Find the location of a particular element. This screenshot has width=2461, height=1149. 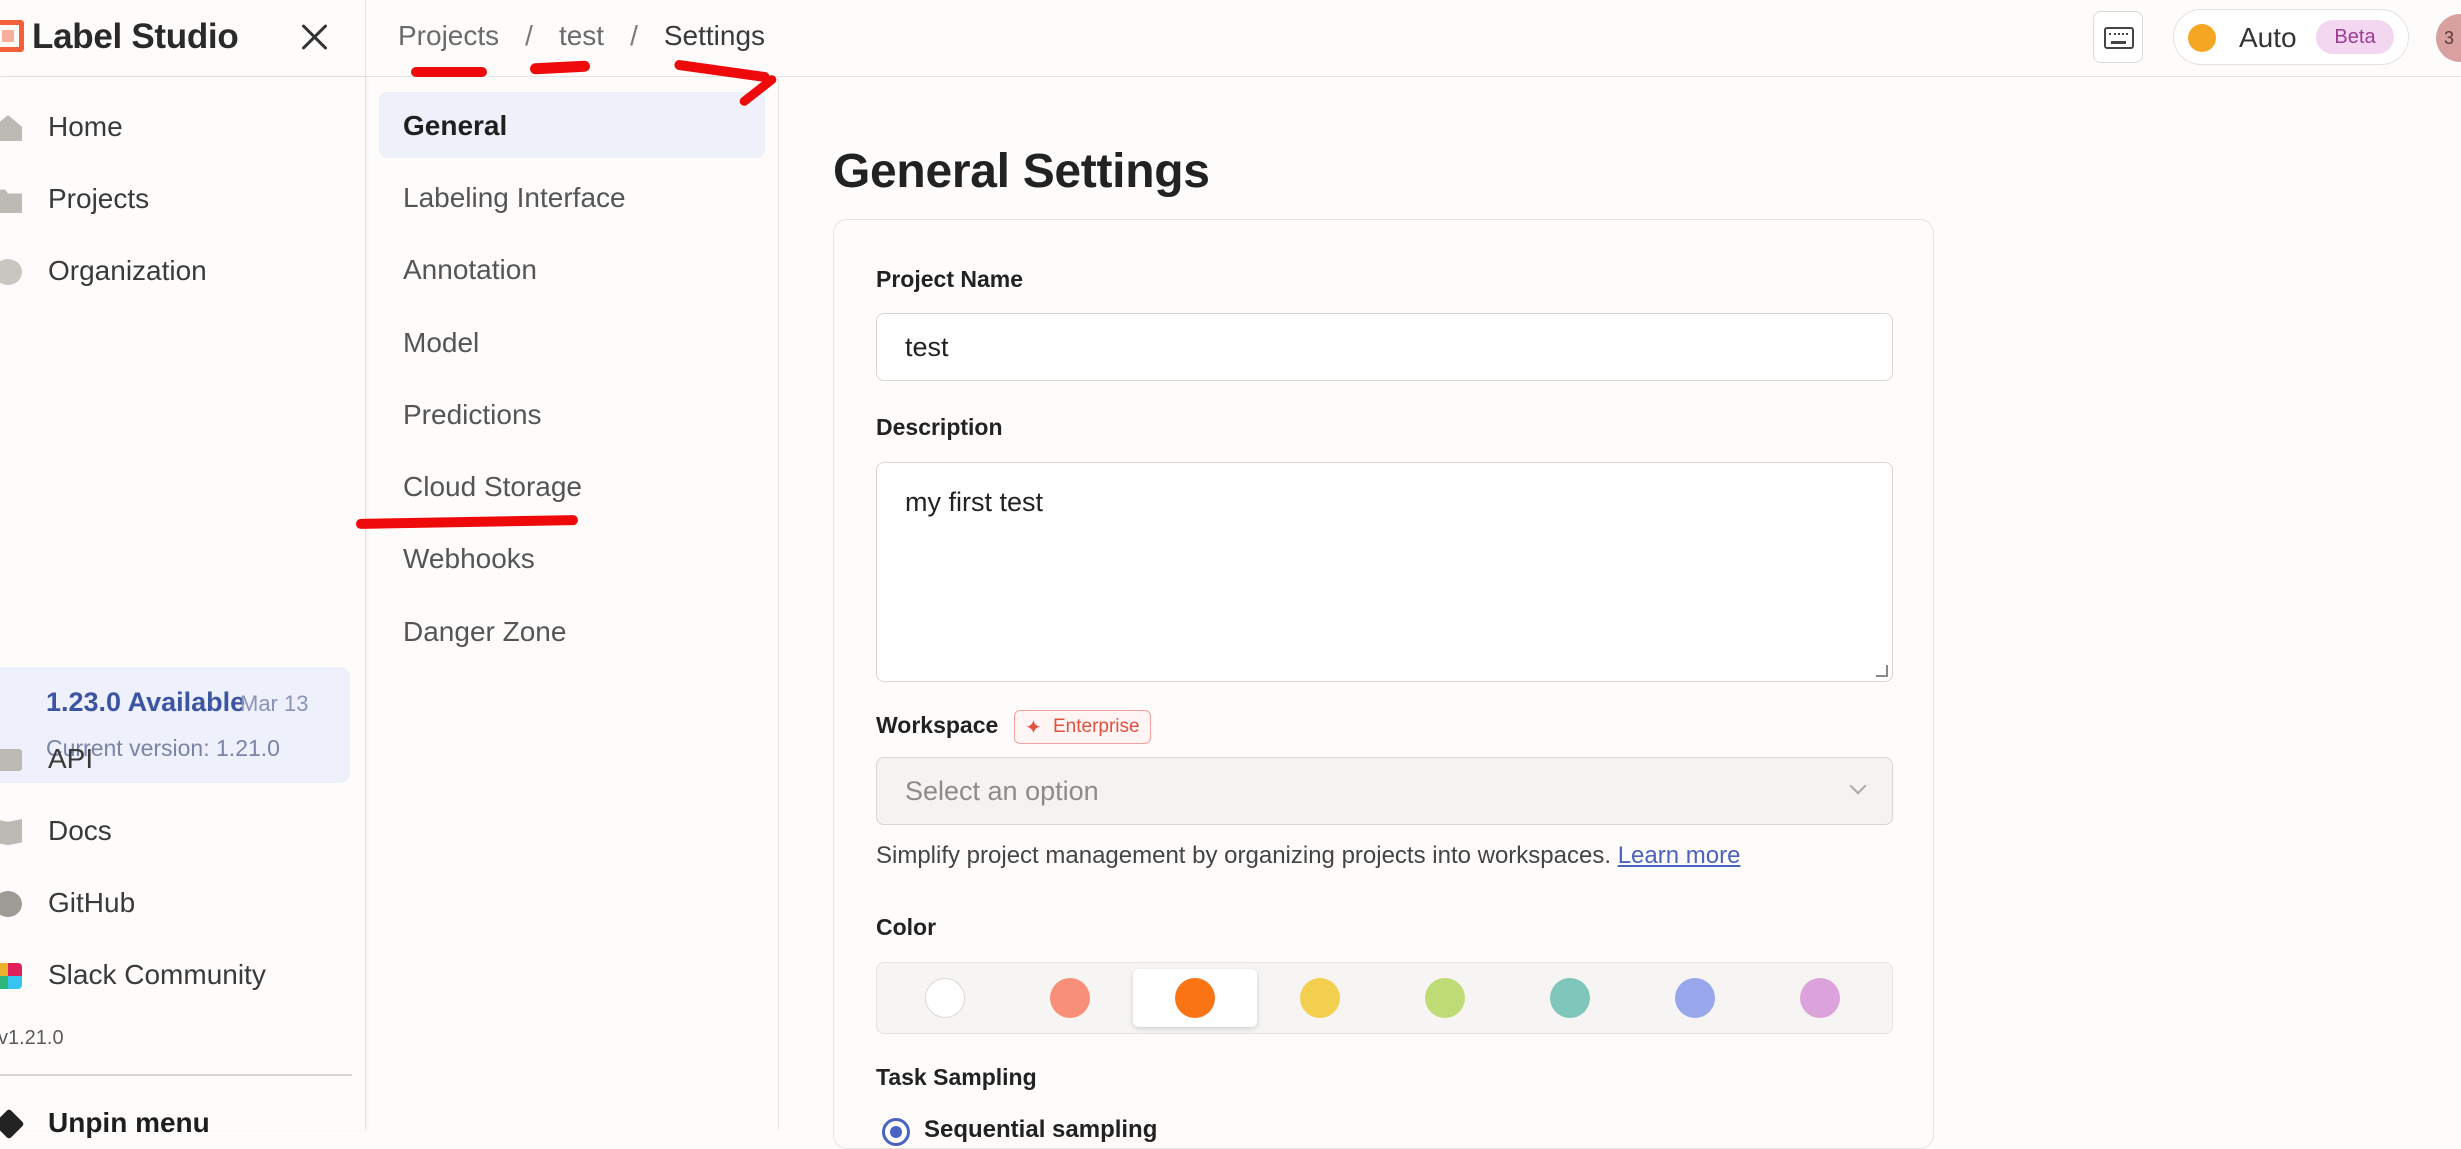

settings-tab-predictions: Predictions is located at coordinates (572, 414).